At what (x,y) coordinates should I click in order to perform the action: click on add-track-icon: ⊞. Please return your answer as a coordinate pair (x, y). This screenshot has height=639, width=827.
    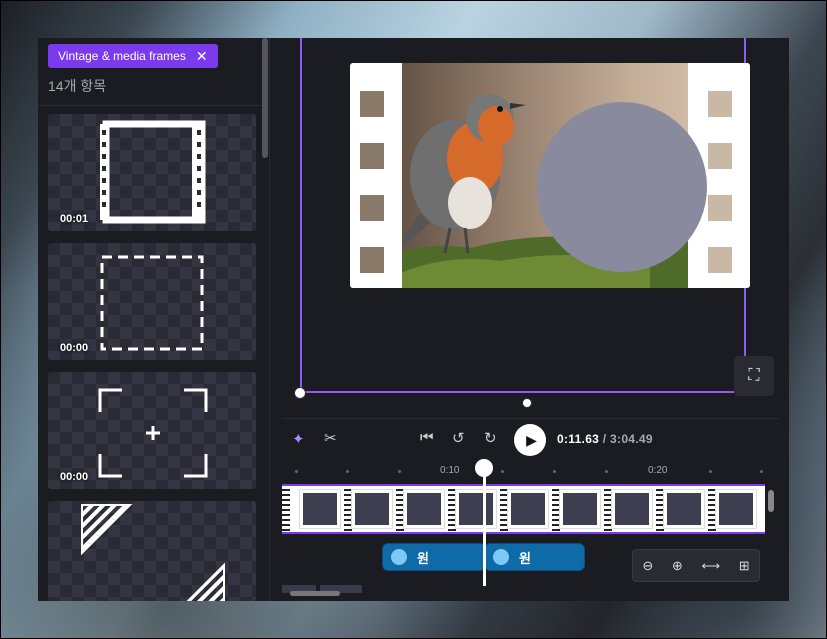
    Looking at the image, I should click on (744, 566).